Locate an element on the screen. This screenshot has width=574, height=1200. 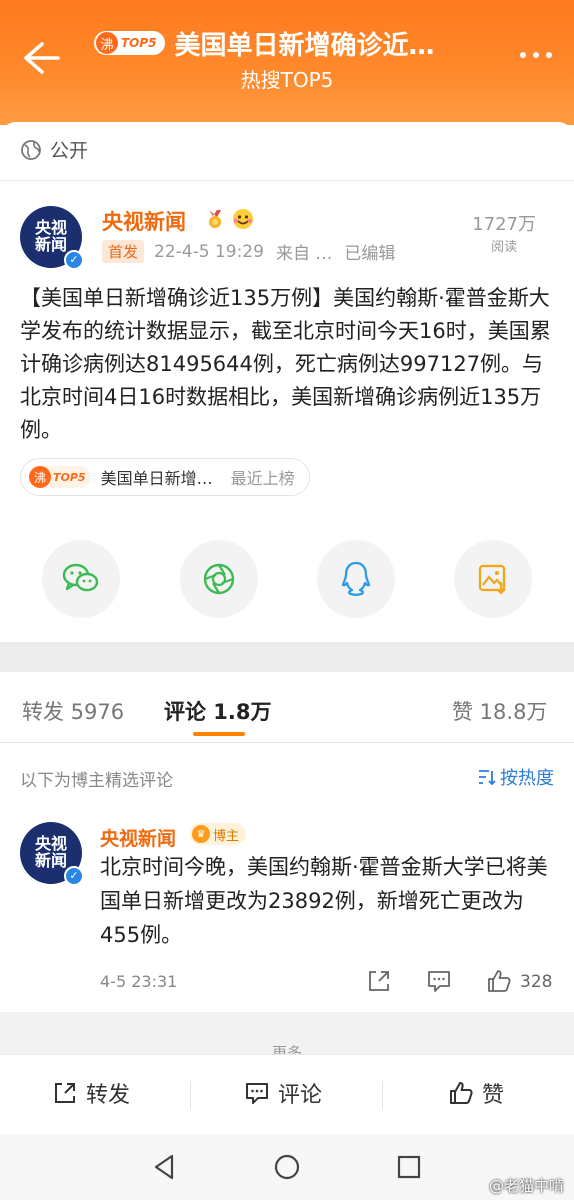
save-image-share-button is located at coordinates (493, 579).